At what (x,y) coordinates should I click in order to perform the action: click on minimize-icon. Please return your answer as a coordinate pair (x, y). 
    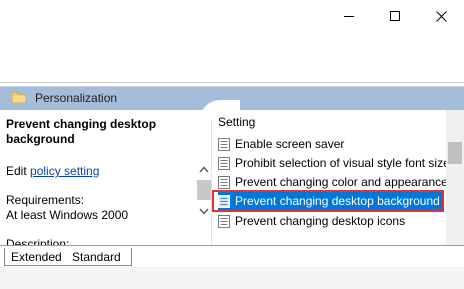
    Looking at the image, I should click on (349, 16).